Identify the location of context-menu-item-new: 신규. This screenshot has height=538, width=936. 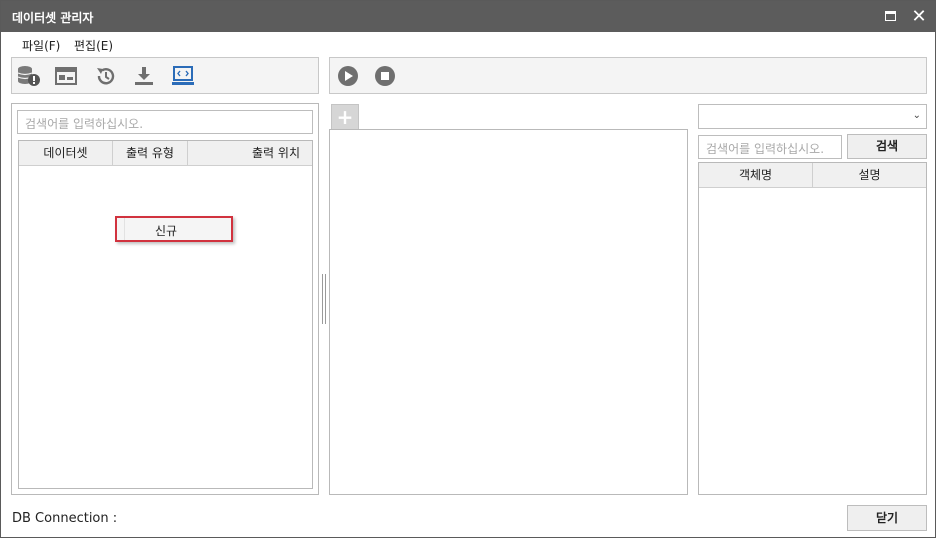
(166, 230).